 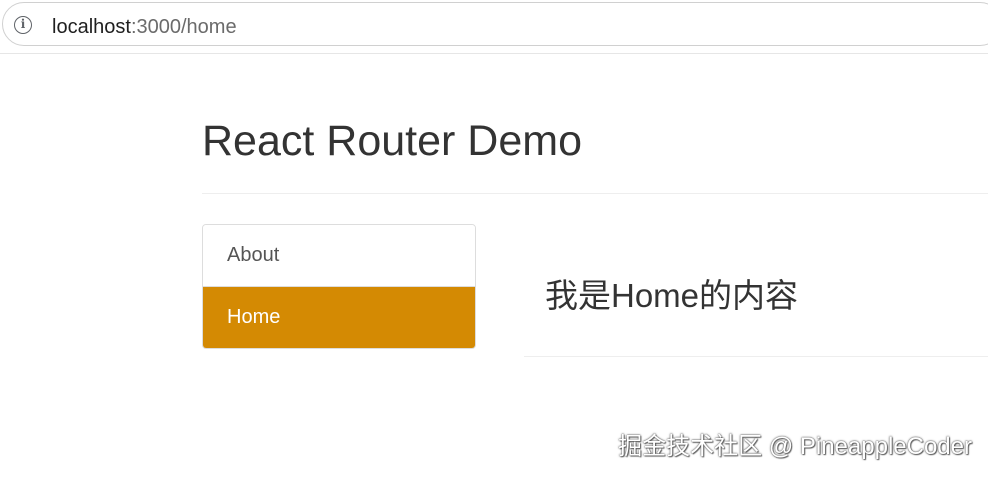 I want to click on page-title: React Router Demo, so click(x=392, y=141).